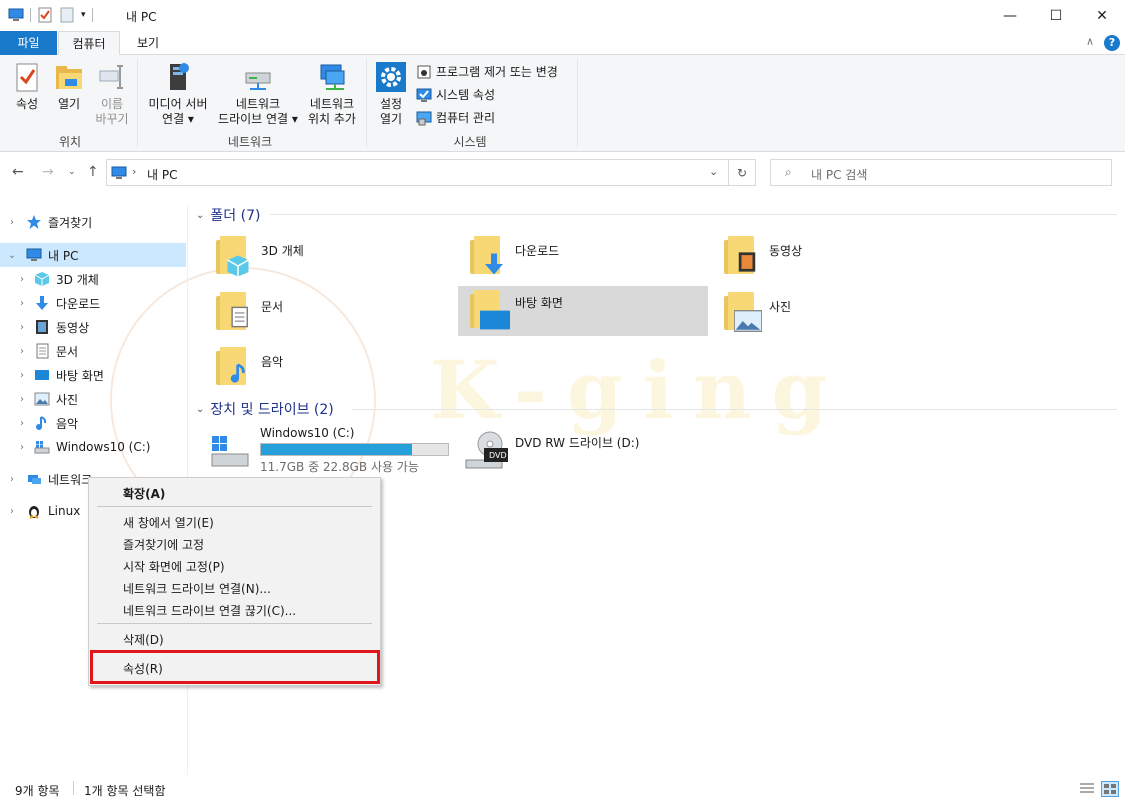  I want to click on sidebar-item-pictures: › 사진, so click(93, 399).